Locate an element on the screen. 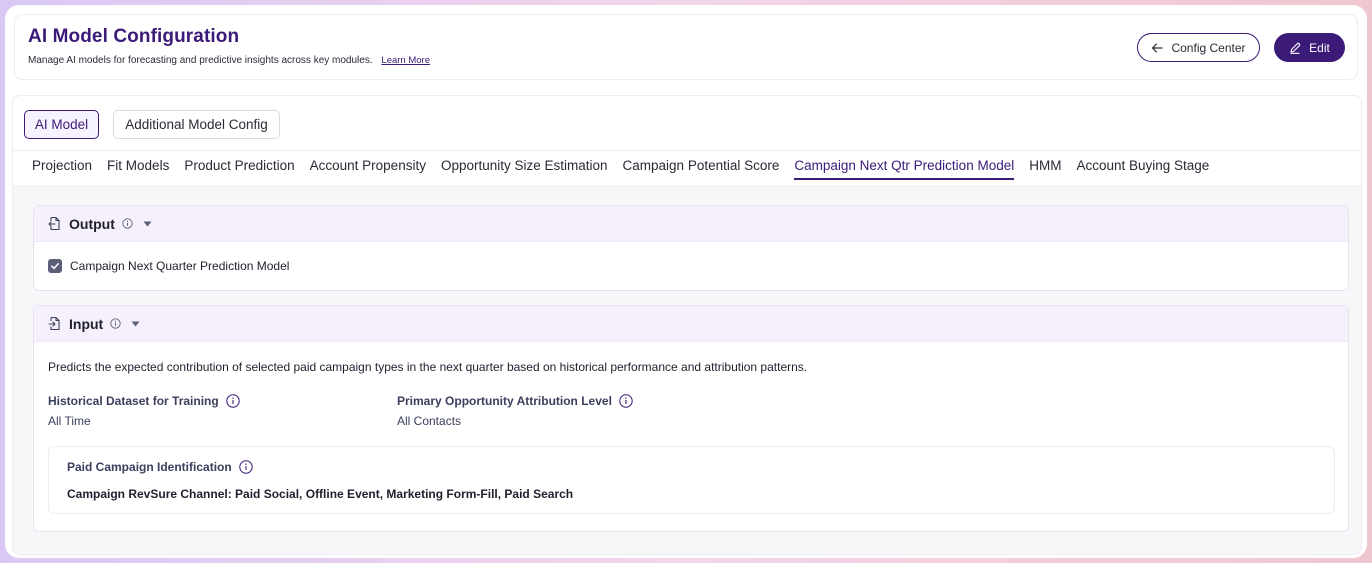 The width and height of the screenshot is (1372, 563). input-header: Input is located at coordinates (691, 324).